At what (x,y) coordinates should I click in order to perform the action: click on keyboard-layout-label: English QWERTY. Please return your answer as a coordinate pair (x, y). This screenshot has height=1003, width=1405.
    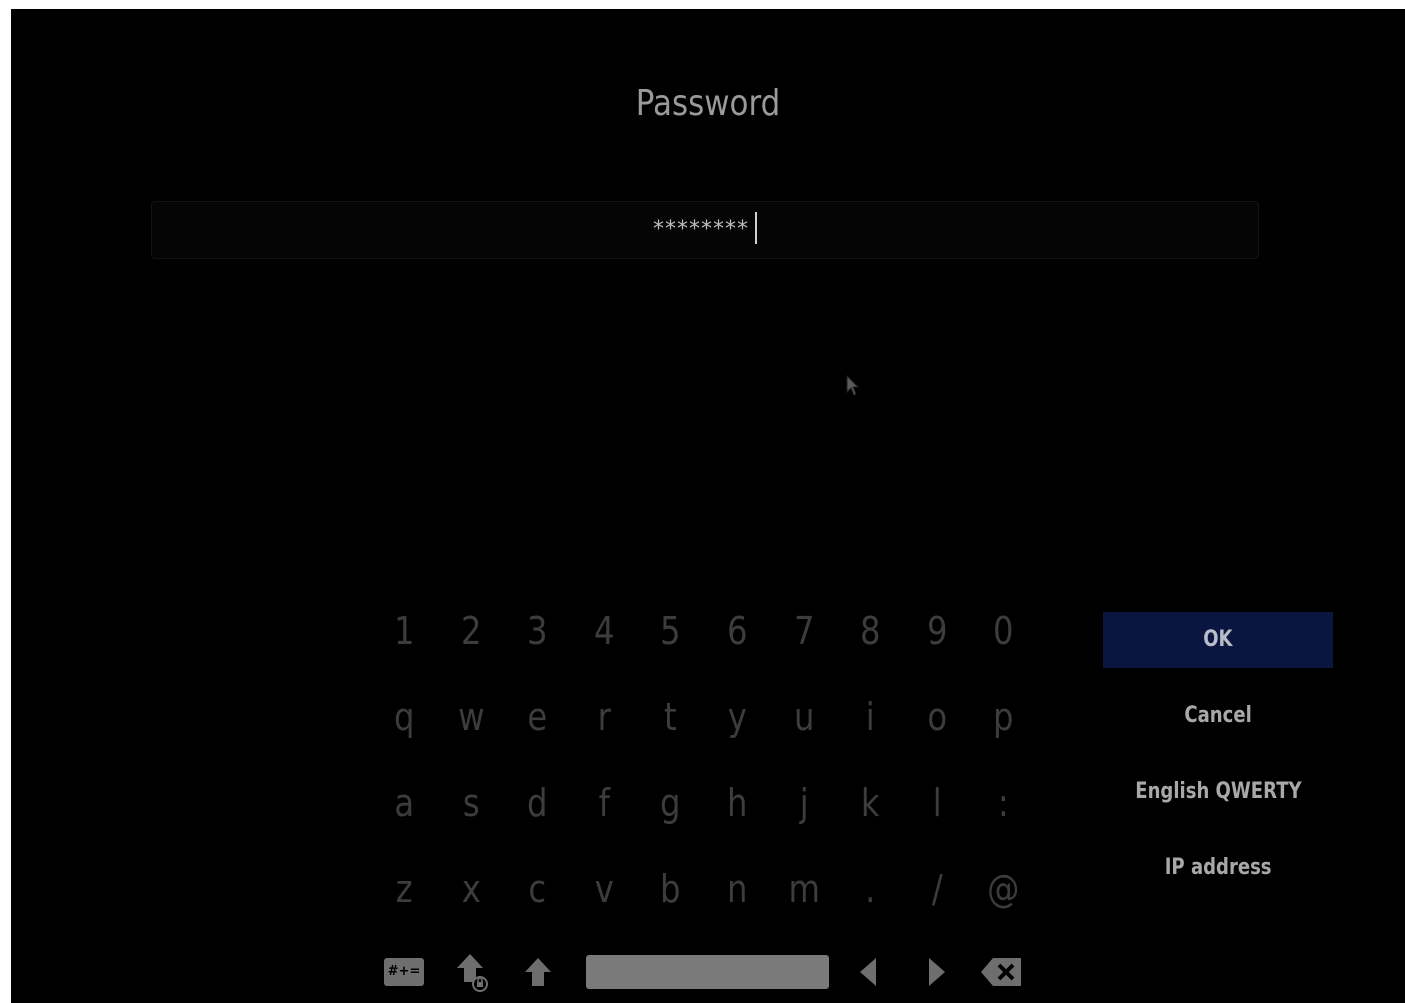
    Looking at the image, I should click on (1218, 791).